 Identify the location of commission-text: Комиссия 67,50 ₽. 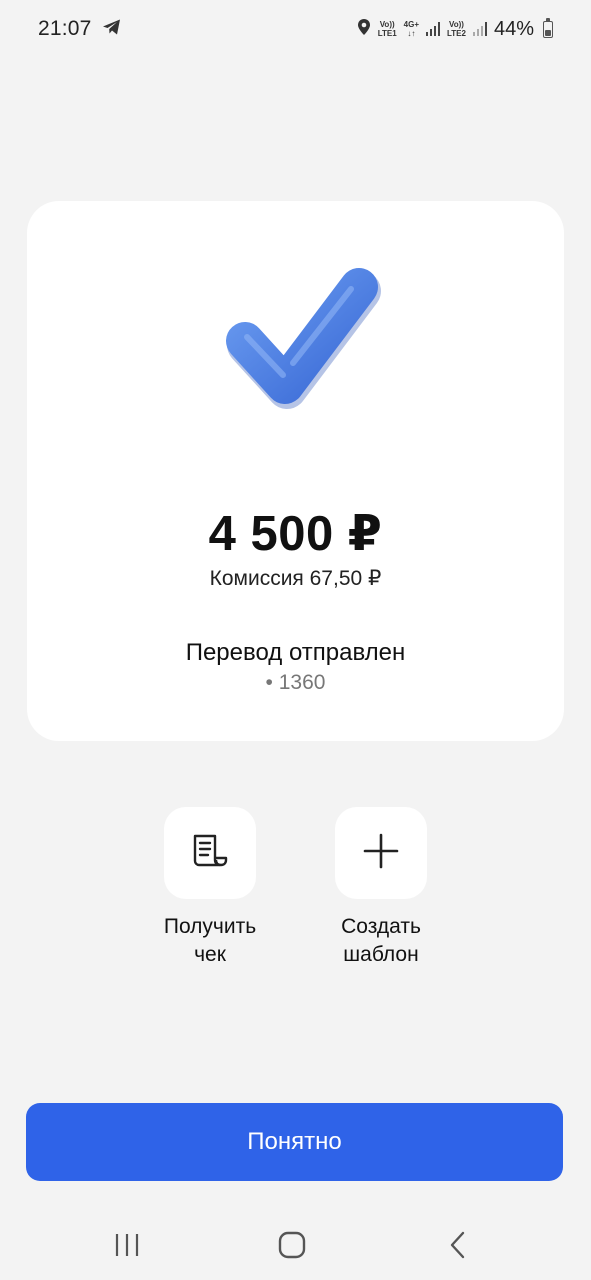
(295, 578).